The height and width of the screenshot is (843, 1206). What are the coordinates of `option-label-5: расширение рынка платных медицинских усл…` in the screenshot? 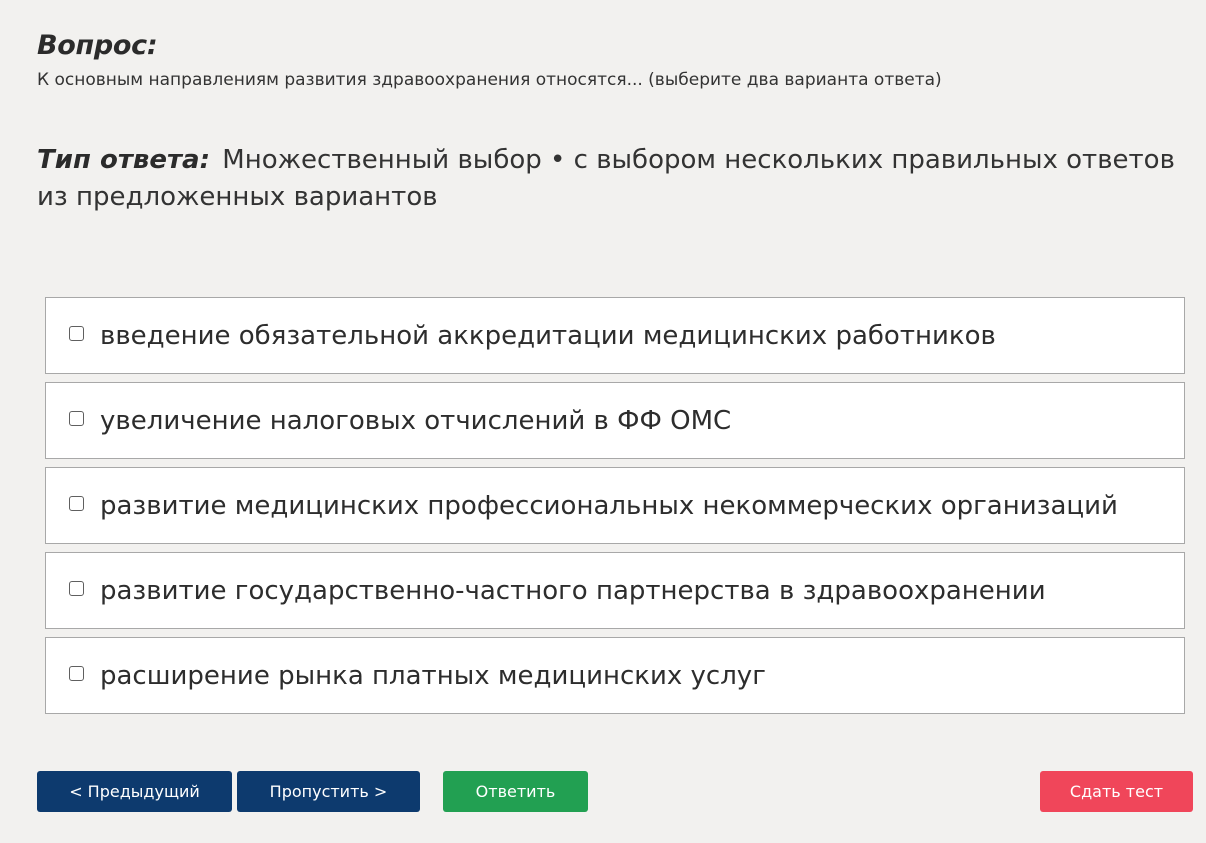 It's located at (433, 675).